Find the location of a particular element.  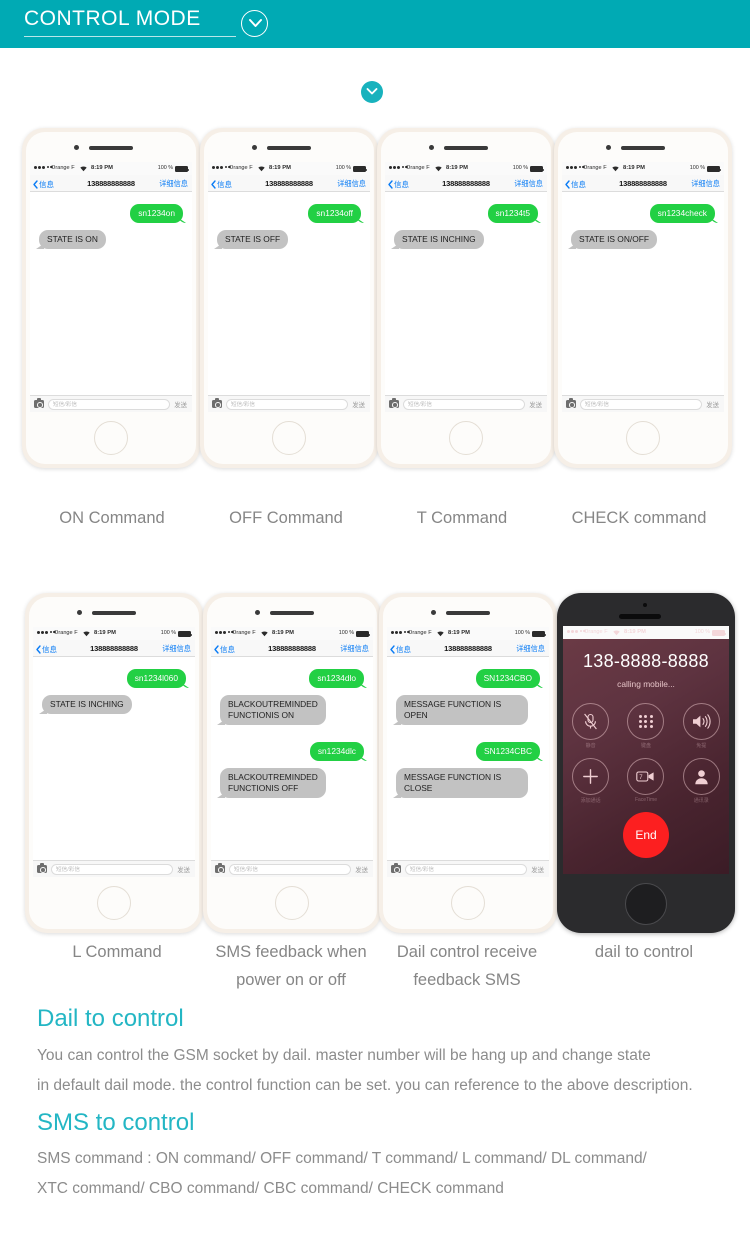

chevron-down-icon is located at coordinates (254, 23).